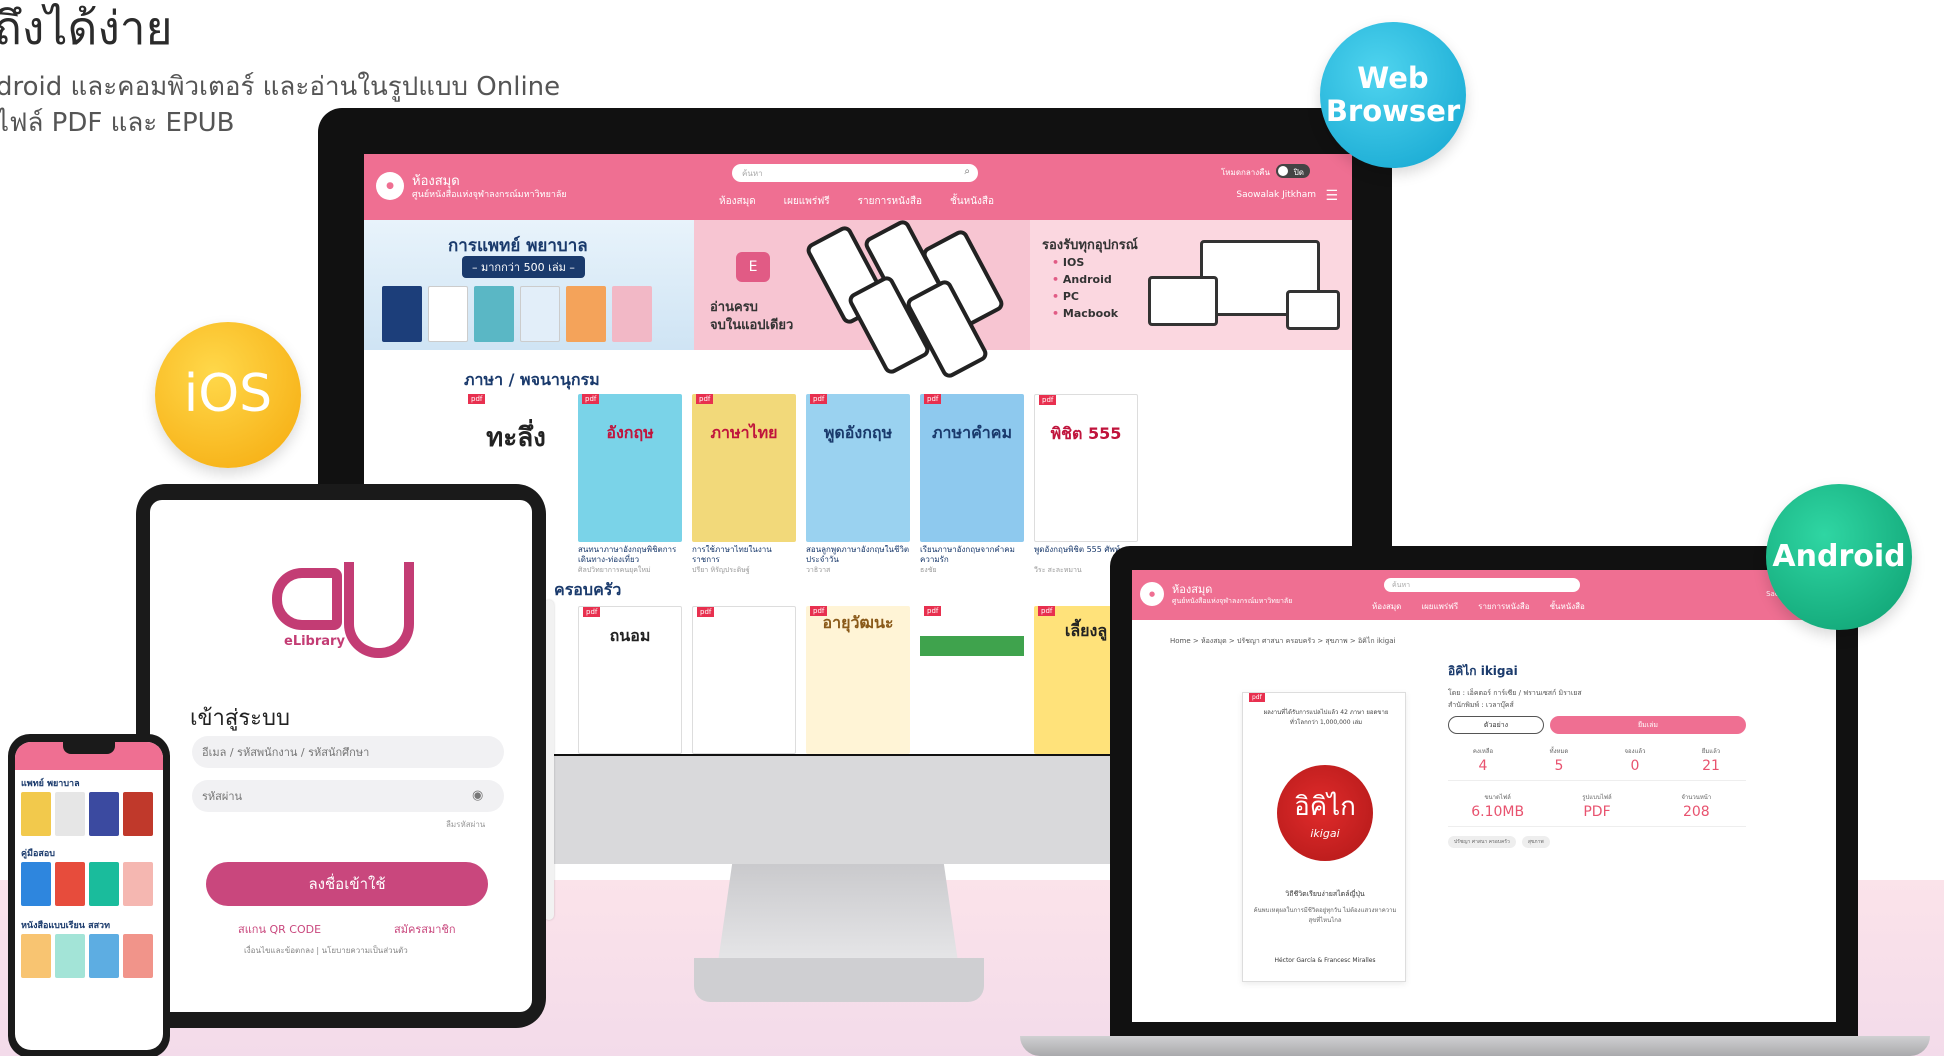 The height and width of the screenshot is (1056, 1944). What do you see at coordinates (347, 884) in the screenshot?
I see `login-button: ลงชื่อเข้าใช้` at bounding box center [347, 884].